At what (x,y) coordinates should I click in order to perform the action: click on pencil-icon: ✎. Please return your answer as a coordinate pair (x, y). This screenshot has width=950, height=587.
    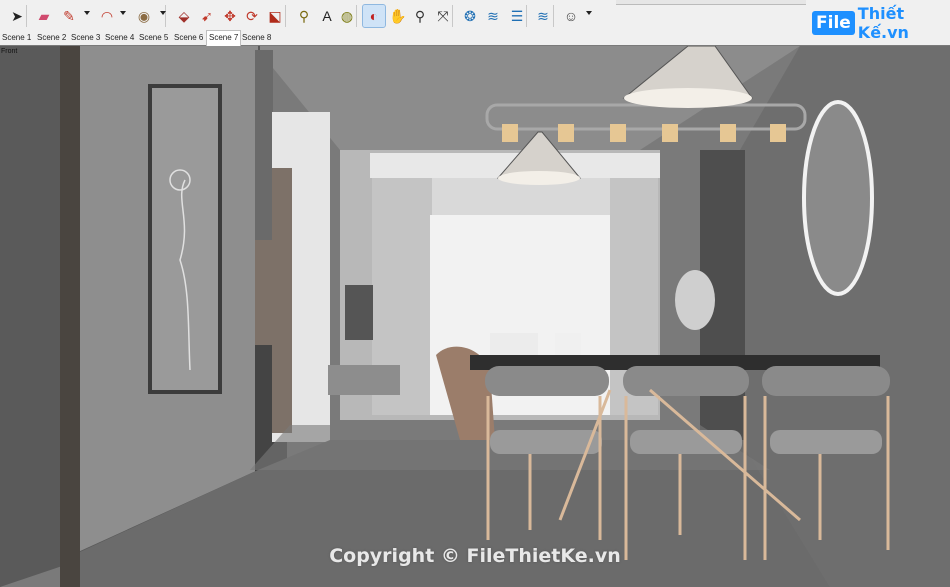
    Looking at the image, I should click on (69, 16).